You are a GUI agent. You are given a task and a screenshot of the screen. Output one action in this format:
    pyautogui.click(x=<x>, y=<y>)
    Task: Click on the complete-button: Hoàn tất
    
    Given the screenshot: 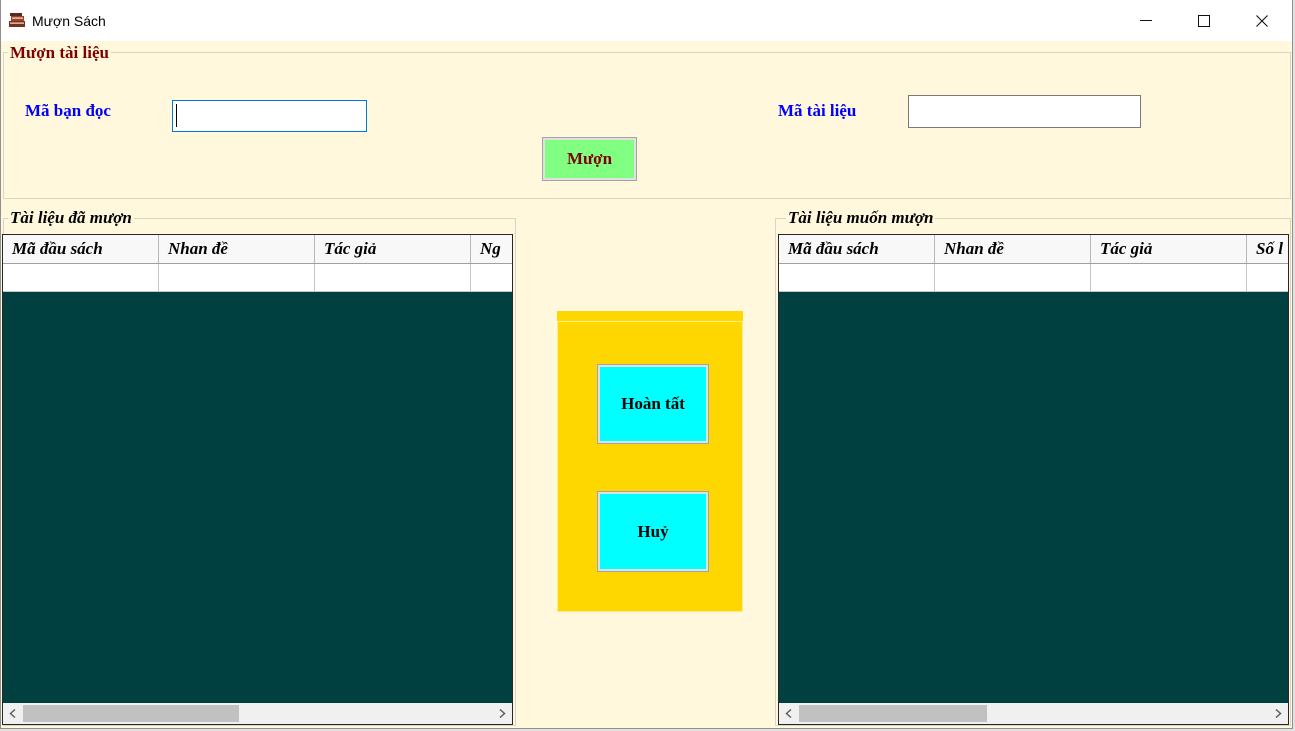 What is the action you would take?
    pyautogui.click(x=653, y=404)
    